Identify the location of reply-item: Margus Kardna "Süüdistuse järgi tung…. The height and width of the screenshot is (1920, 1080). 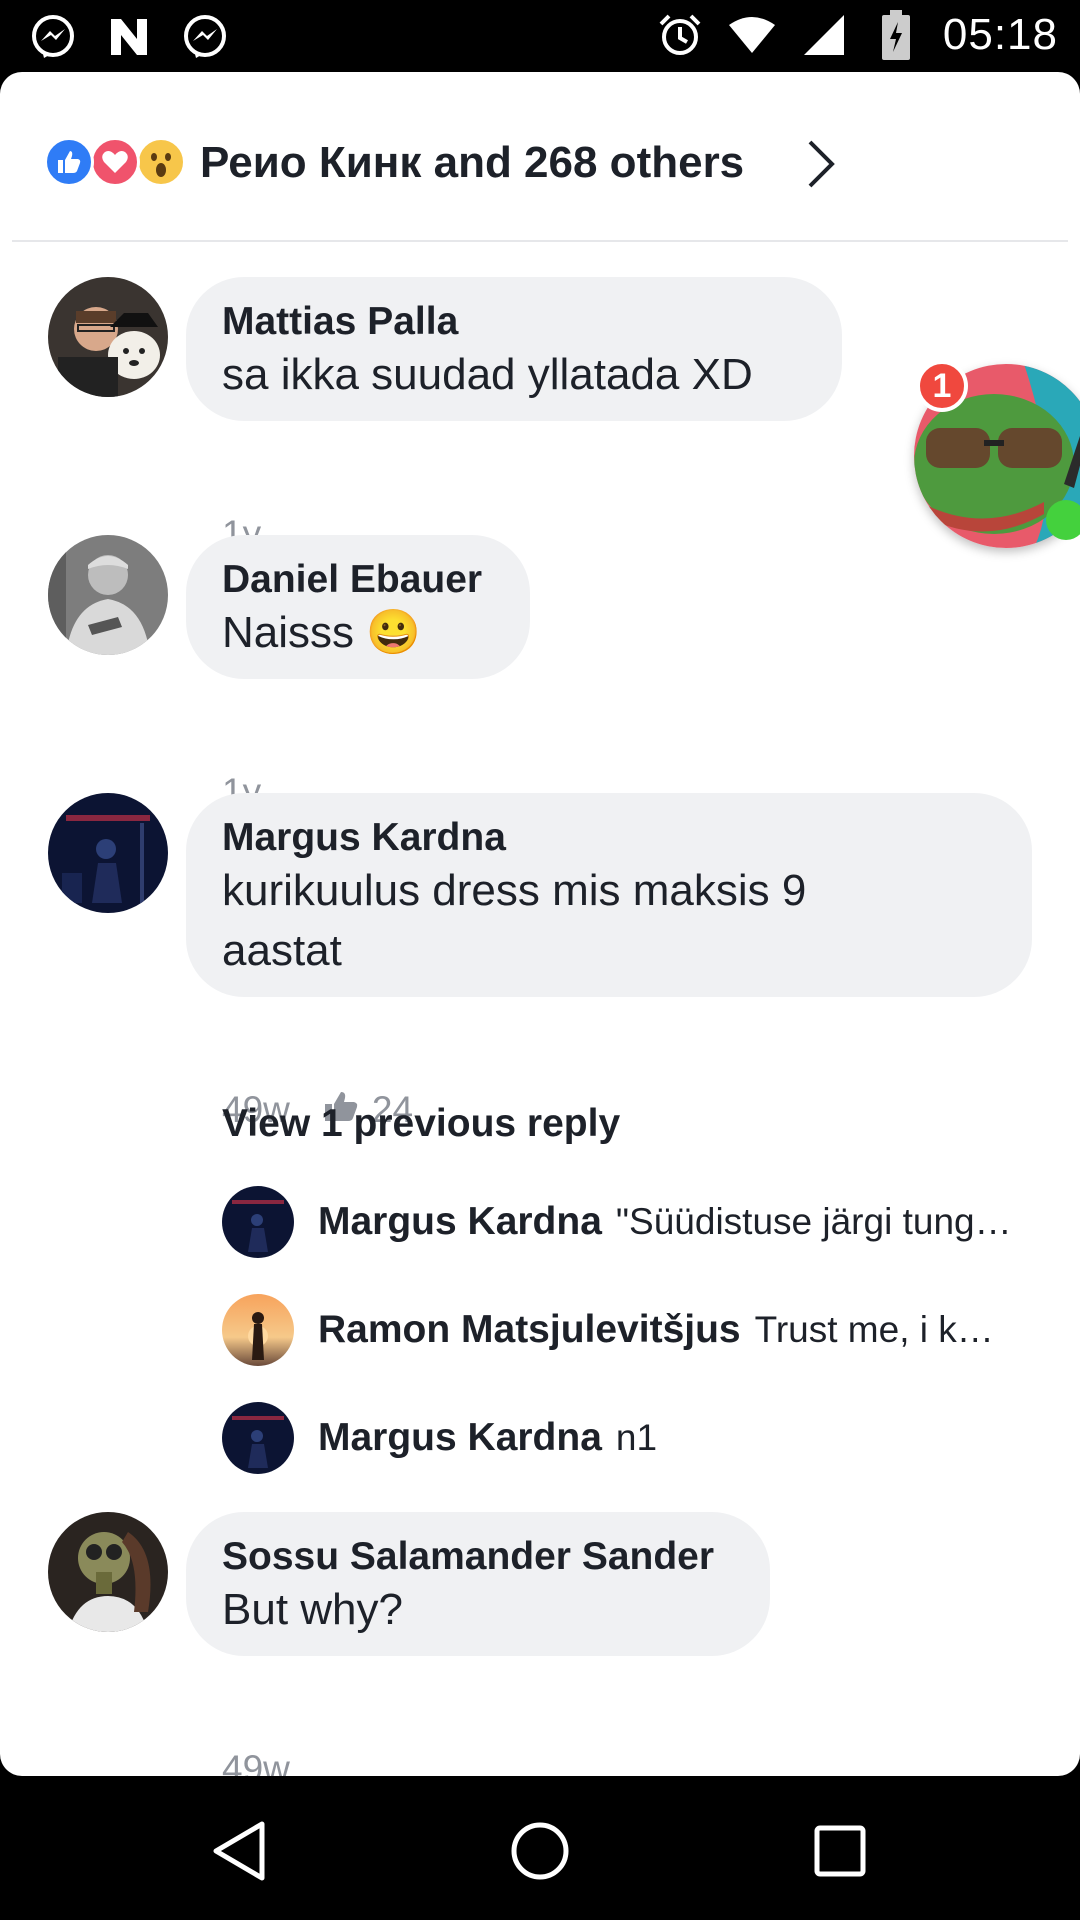
(632, 1222).